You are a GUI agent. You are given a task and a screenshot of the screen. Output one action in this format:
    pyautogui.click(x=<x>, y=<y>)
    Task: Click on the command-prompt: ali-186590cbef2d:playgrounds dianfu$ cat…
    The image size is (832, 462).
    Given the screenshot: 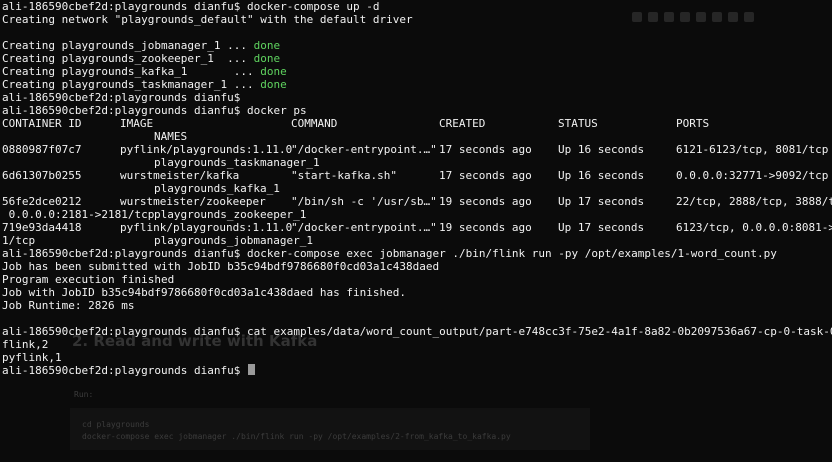 What is the action you would take?
    pyautogui.click(x=417, y=331)
    